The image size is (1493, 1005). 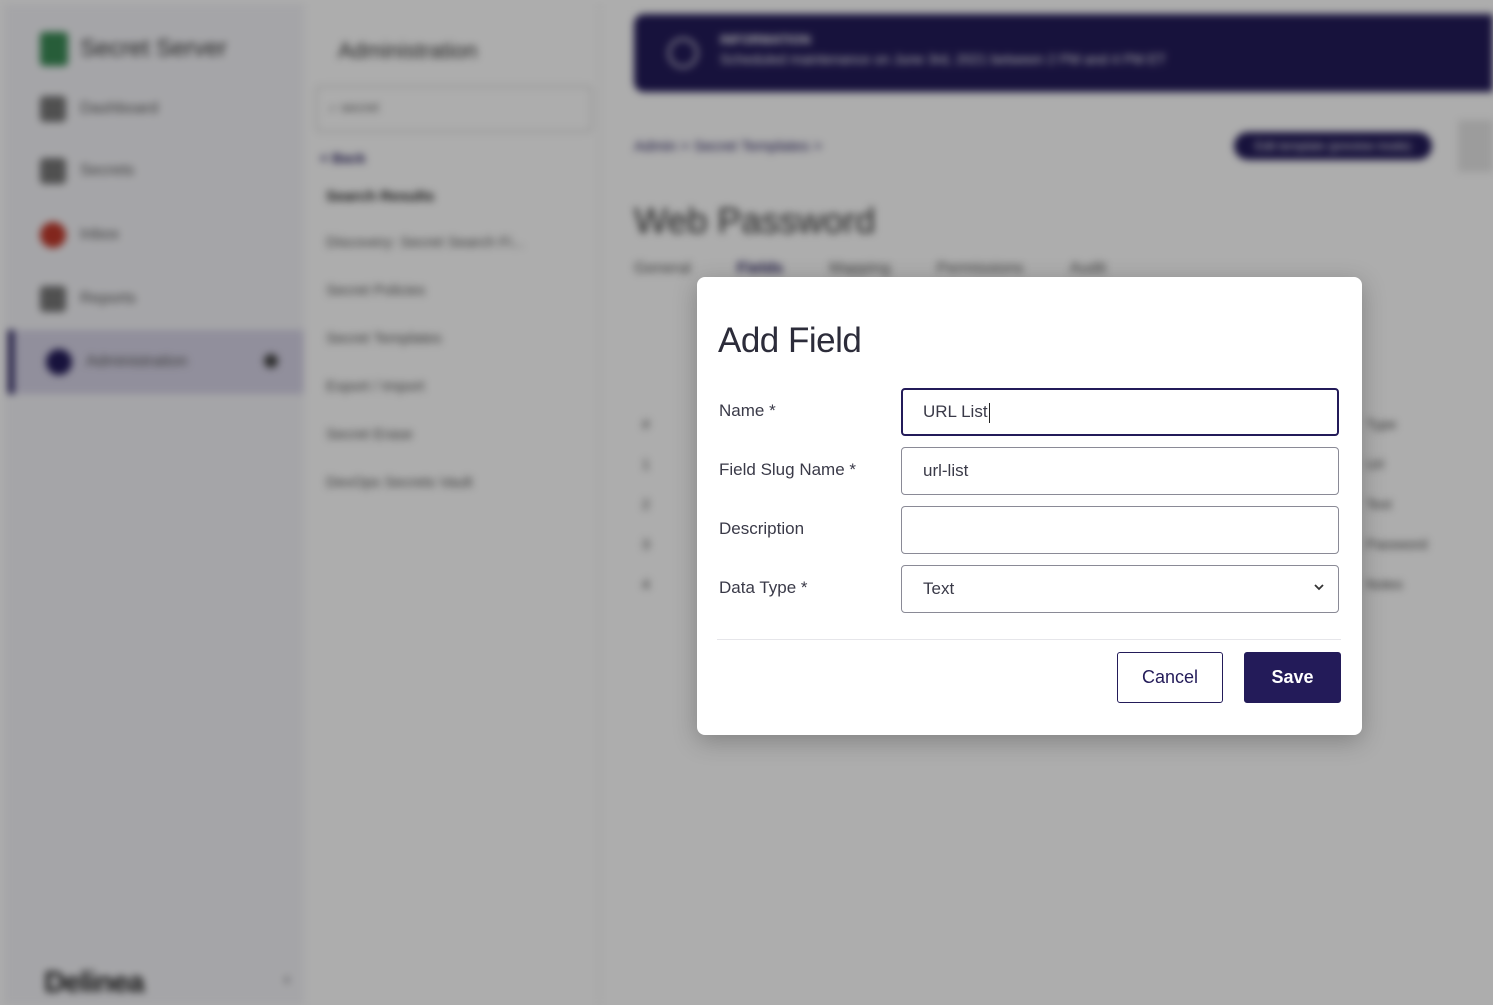 I want to click on datatype-label: Data Type *, so click(x=763, y=587).